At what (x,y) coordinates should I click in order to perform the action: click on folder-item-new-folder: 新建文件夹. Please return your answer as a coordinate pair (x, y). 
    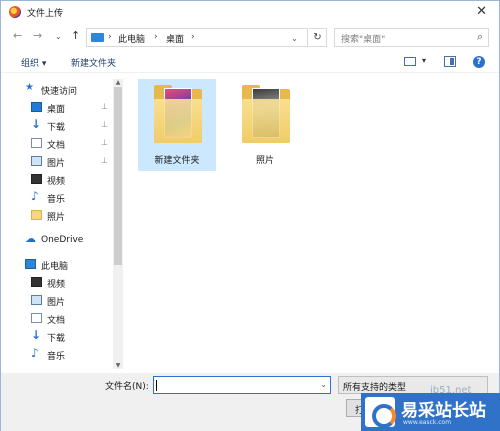
    Looking at the image, I should click on (177, 125).